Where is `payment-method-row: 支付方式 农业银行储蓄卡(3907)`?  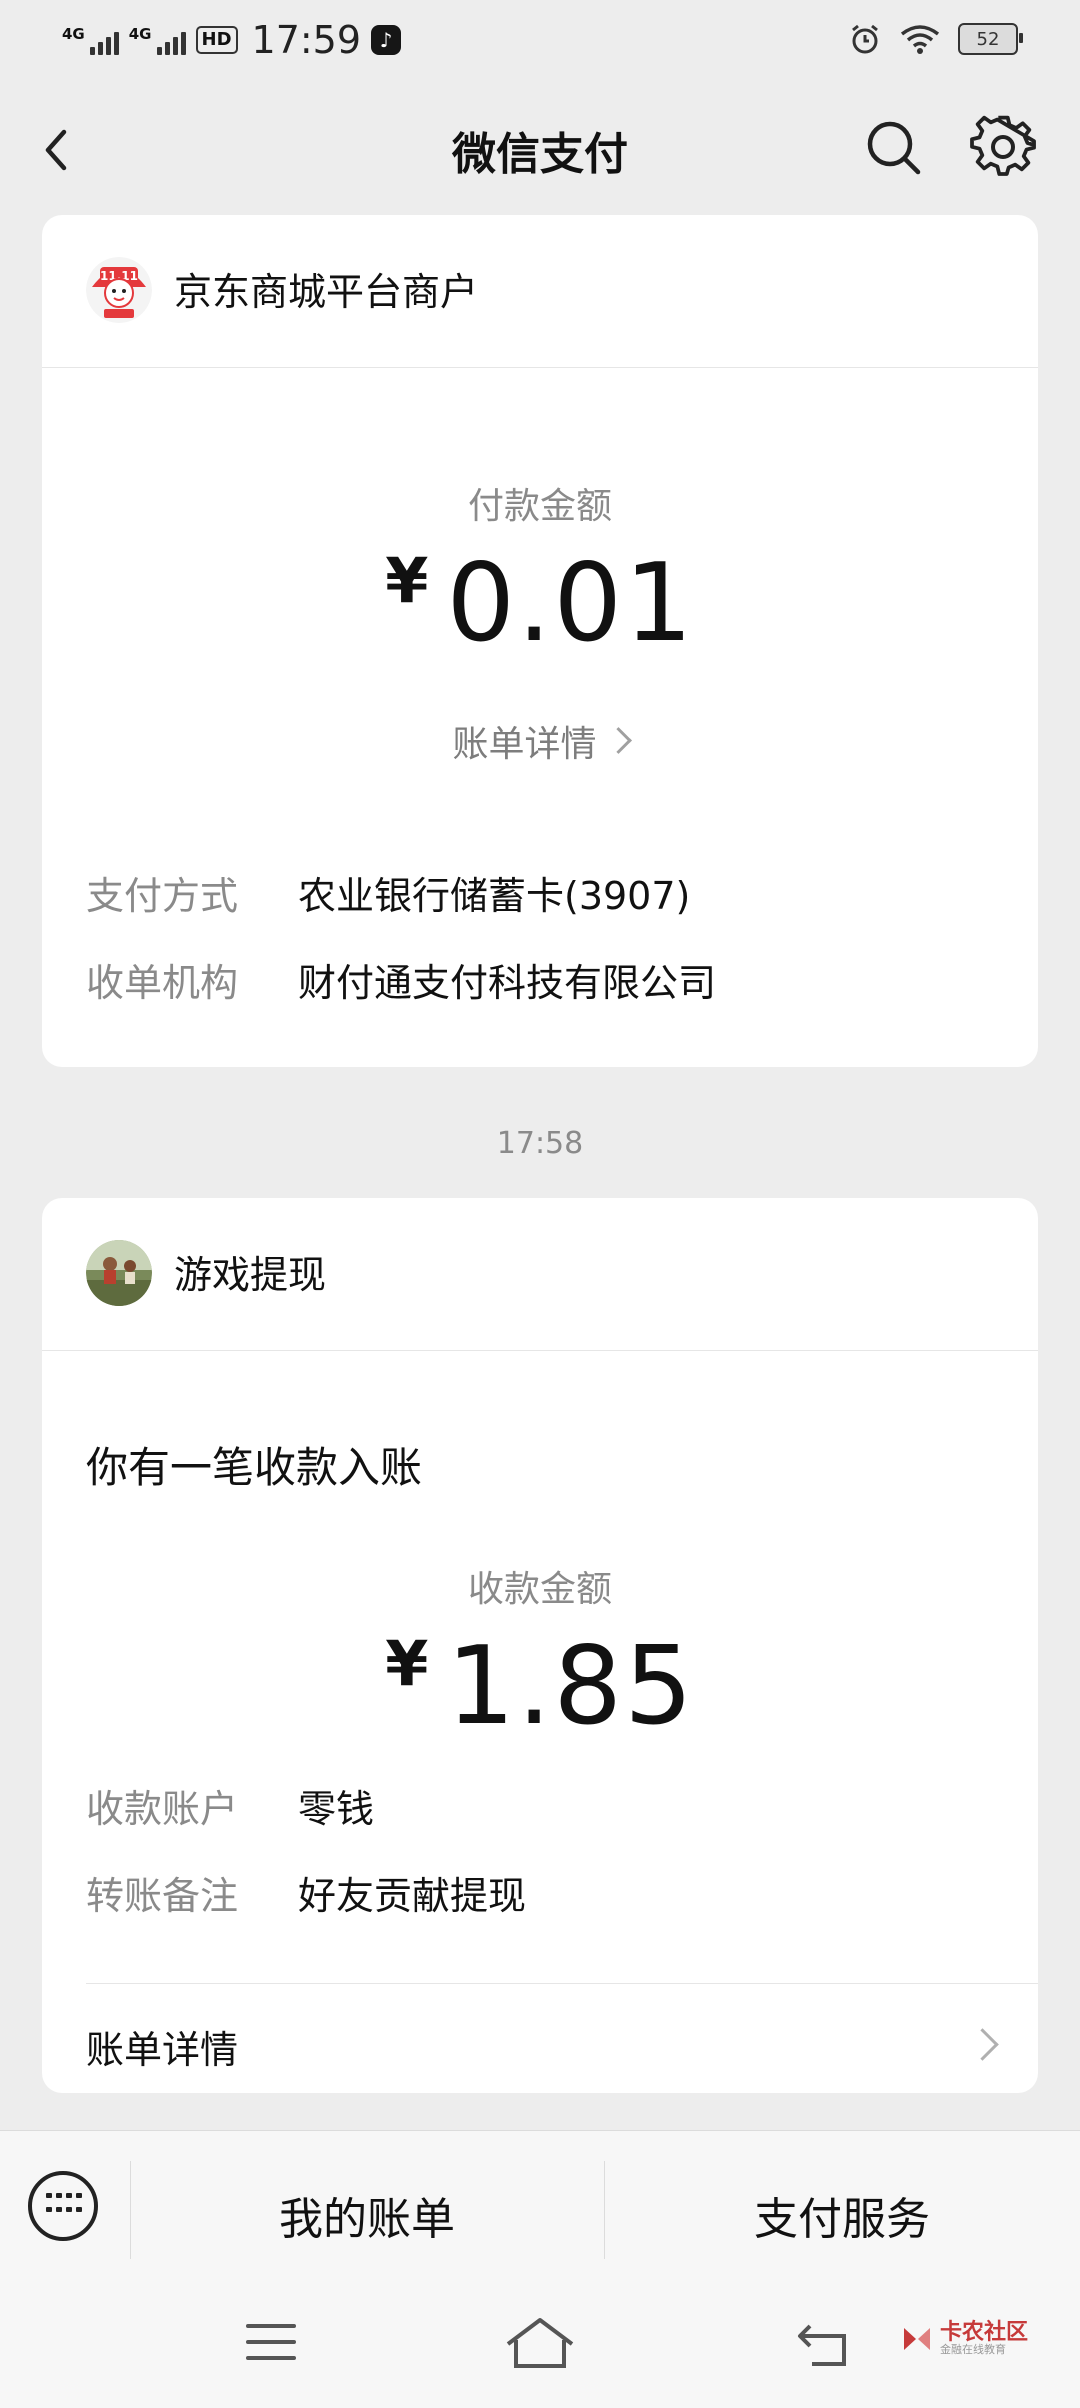
payment-method-row: 支付方式 农业银行储蓄卡(3907) is located at coordinates (388, 892).